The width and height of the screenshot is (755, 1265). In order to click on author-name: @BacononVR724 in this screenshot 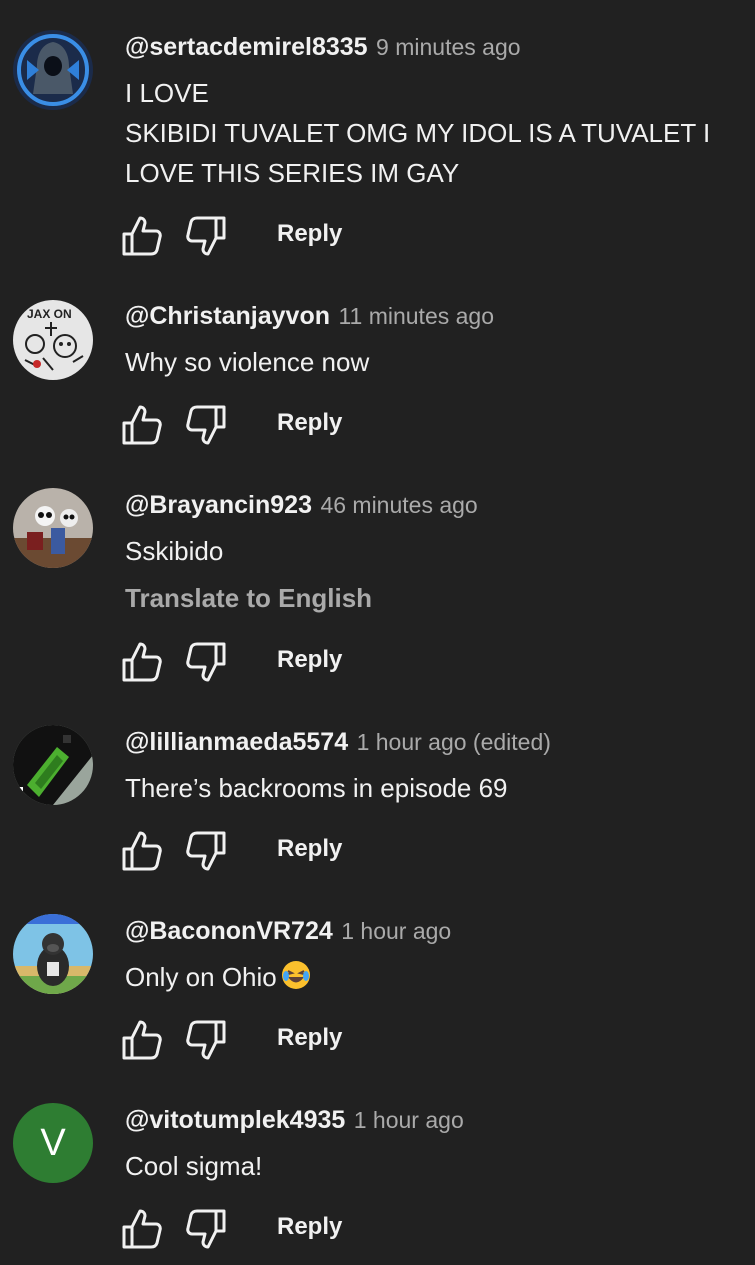, I will do `click(229, 931)`.